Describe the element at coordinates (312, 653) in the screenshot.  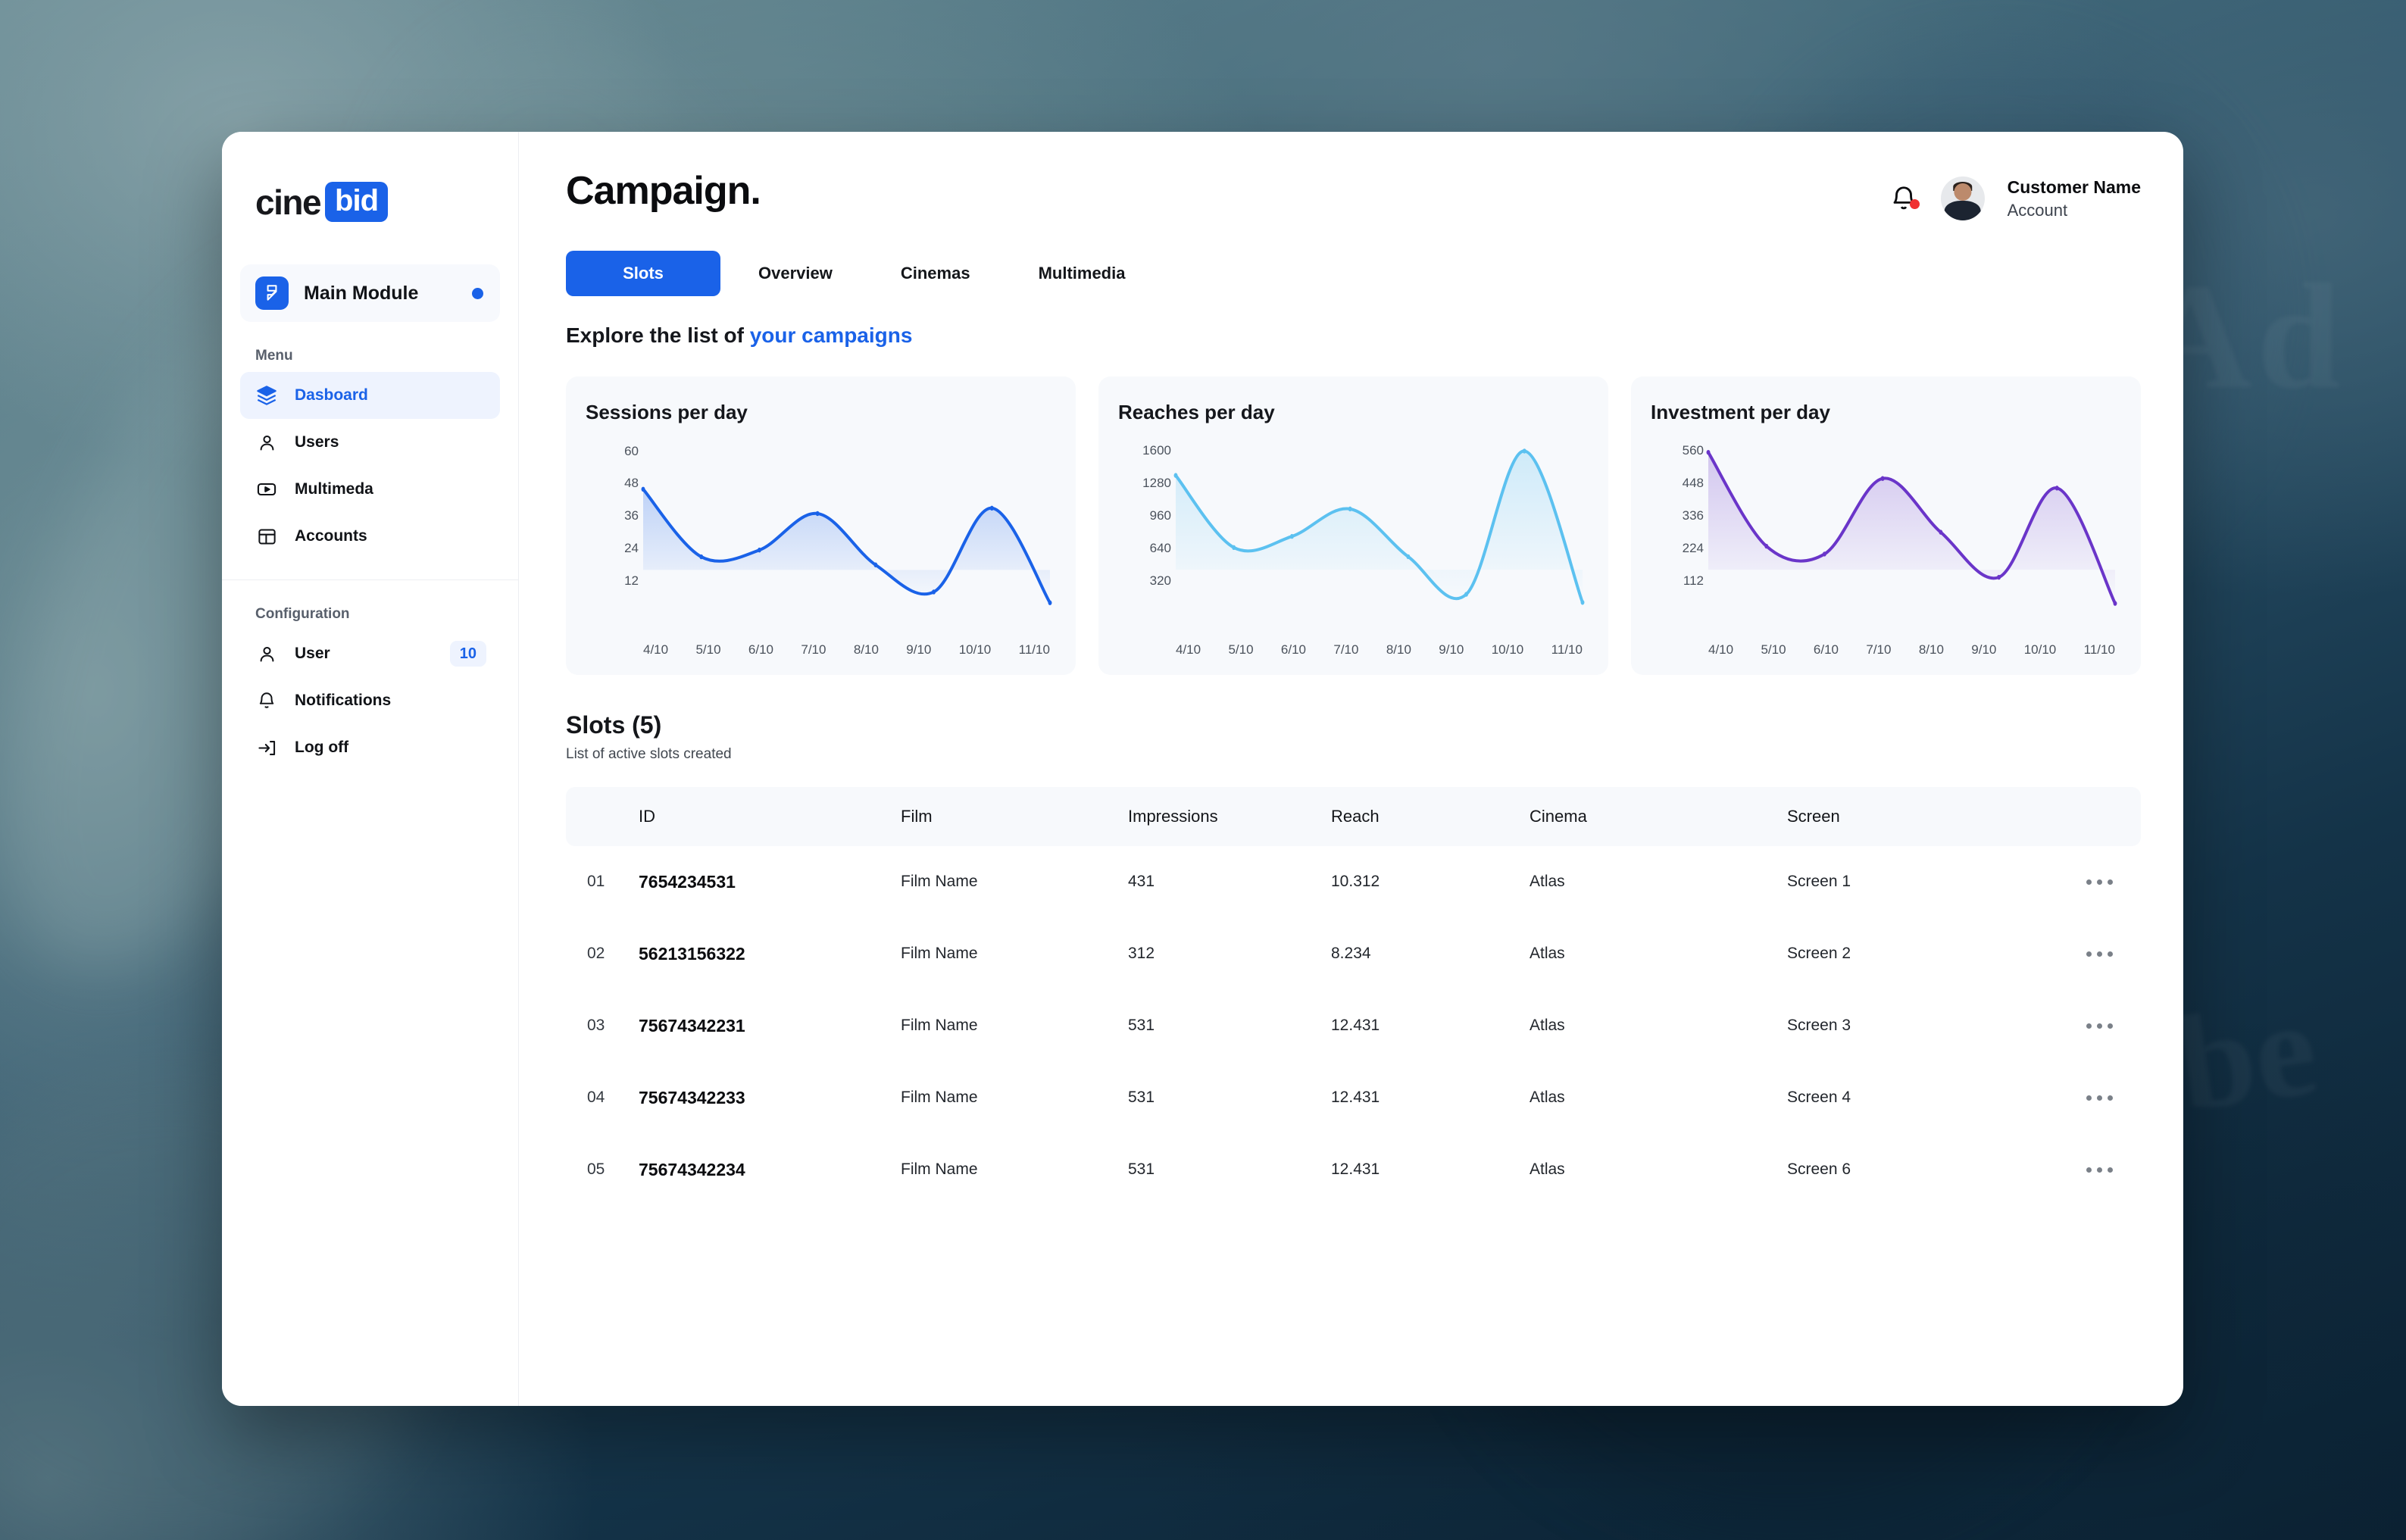
I see `sidebar-item-label: User` at that location.